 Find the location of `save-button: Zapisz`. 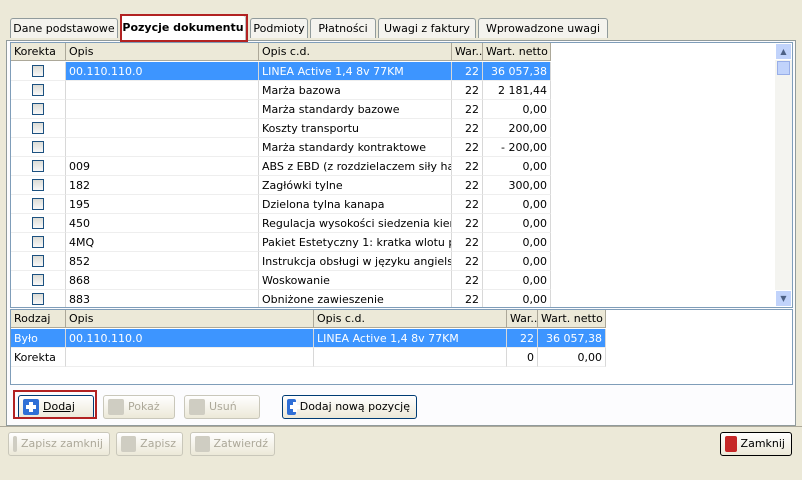

save-button: Zapisz is located at coordinates (149, 444).